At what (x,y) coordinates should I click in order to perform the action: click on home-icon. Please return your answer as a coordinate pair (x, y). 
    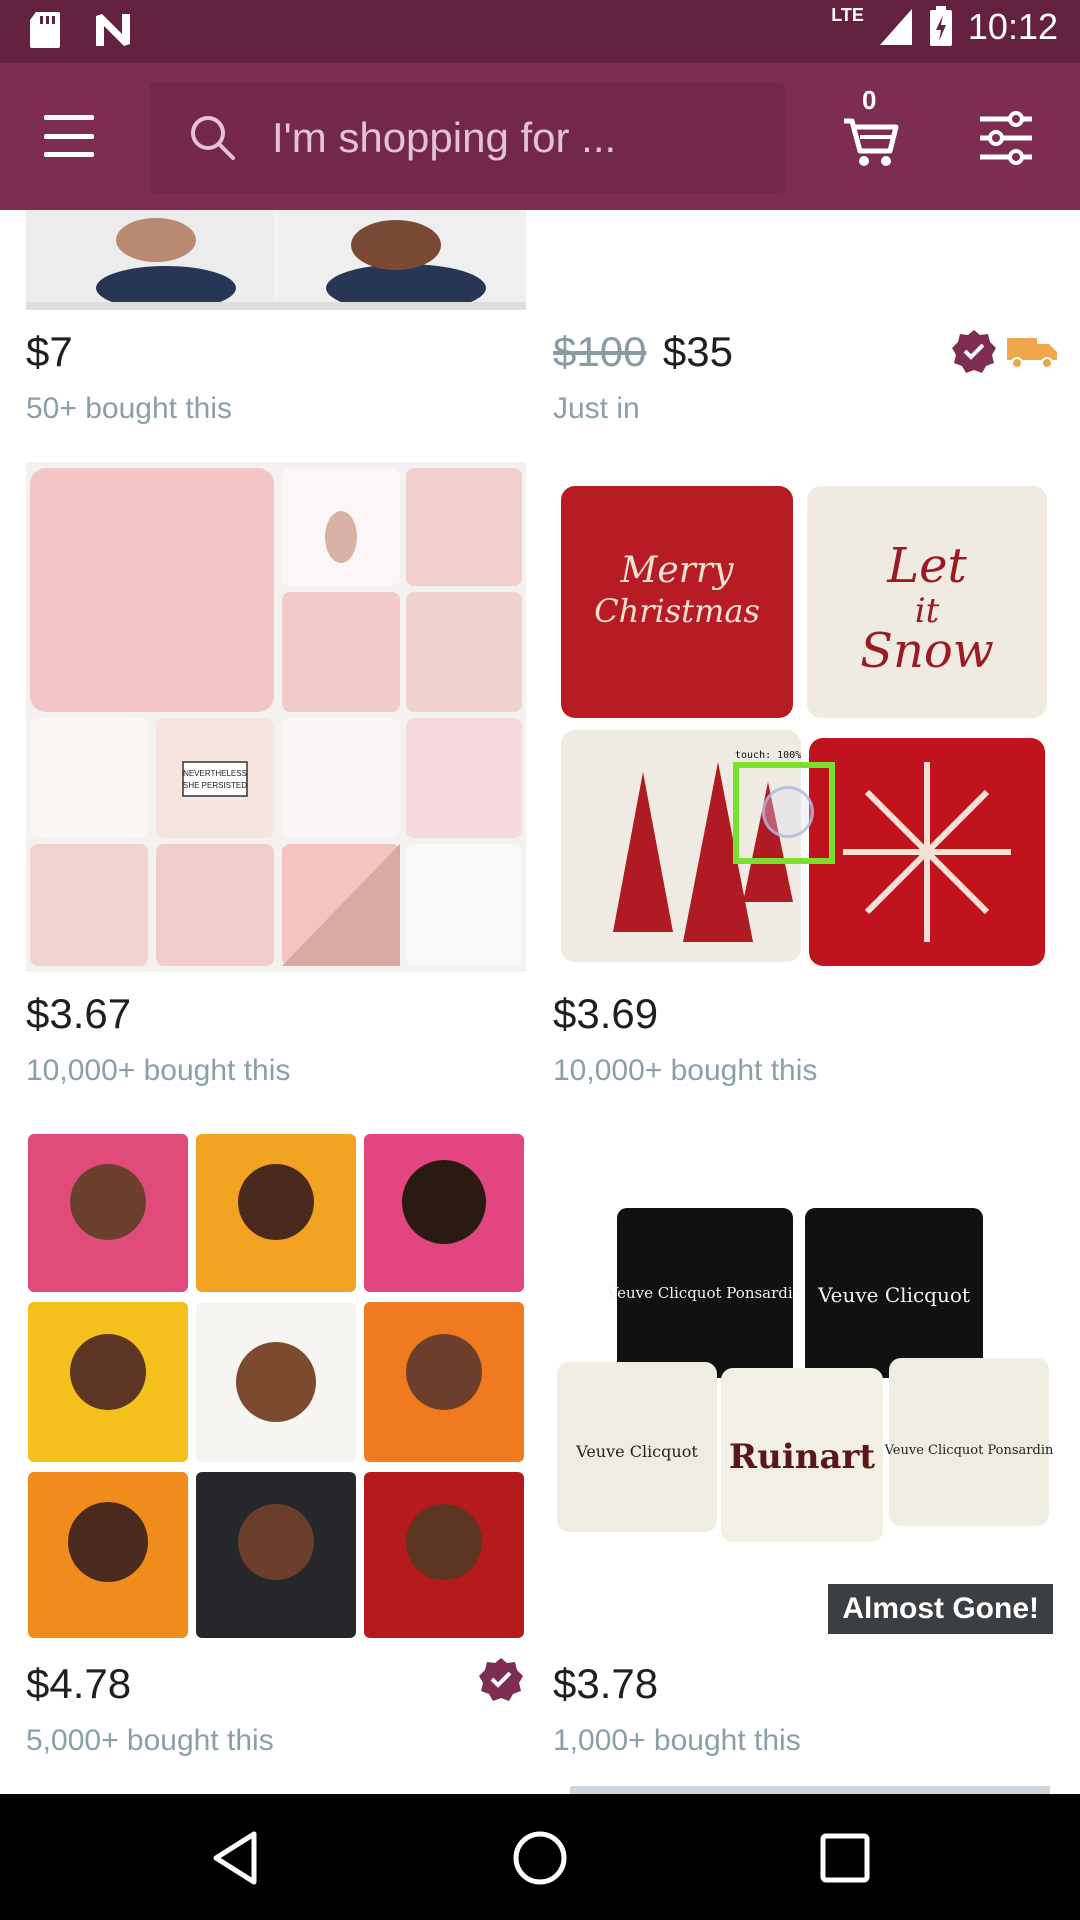
    Looking at the image, I should click on (540, 1858).